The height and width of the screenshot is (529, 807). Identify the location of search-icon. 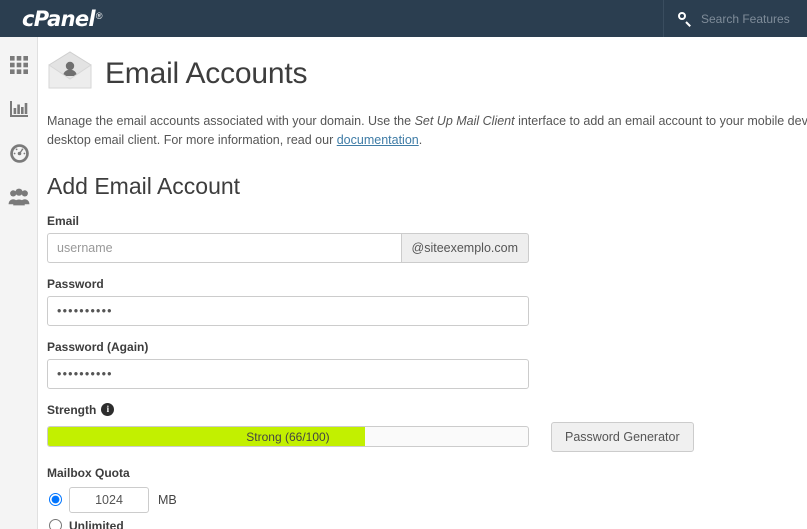
(685, 18).